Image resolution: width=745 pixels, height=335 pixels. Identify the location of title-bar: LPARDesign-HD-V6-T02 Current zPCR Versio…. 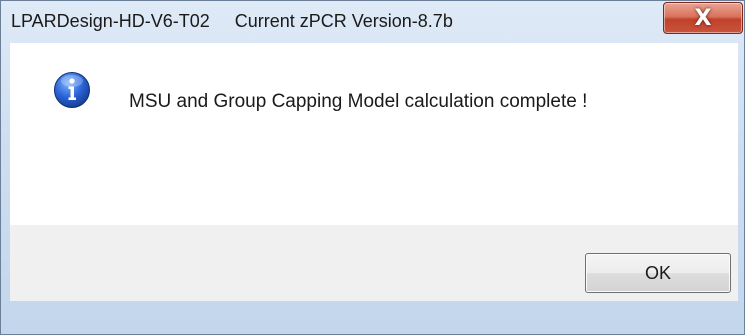
(373, 21).